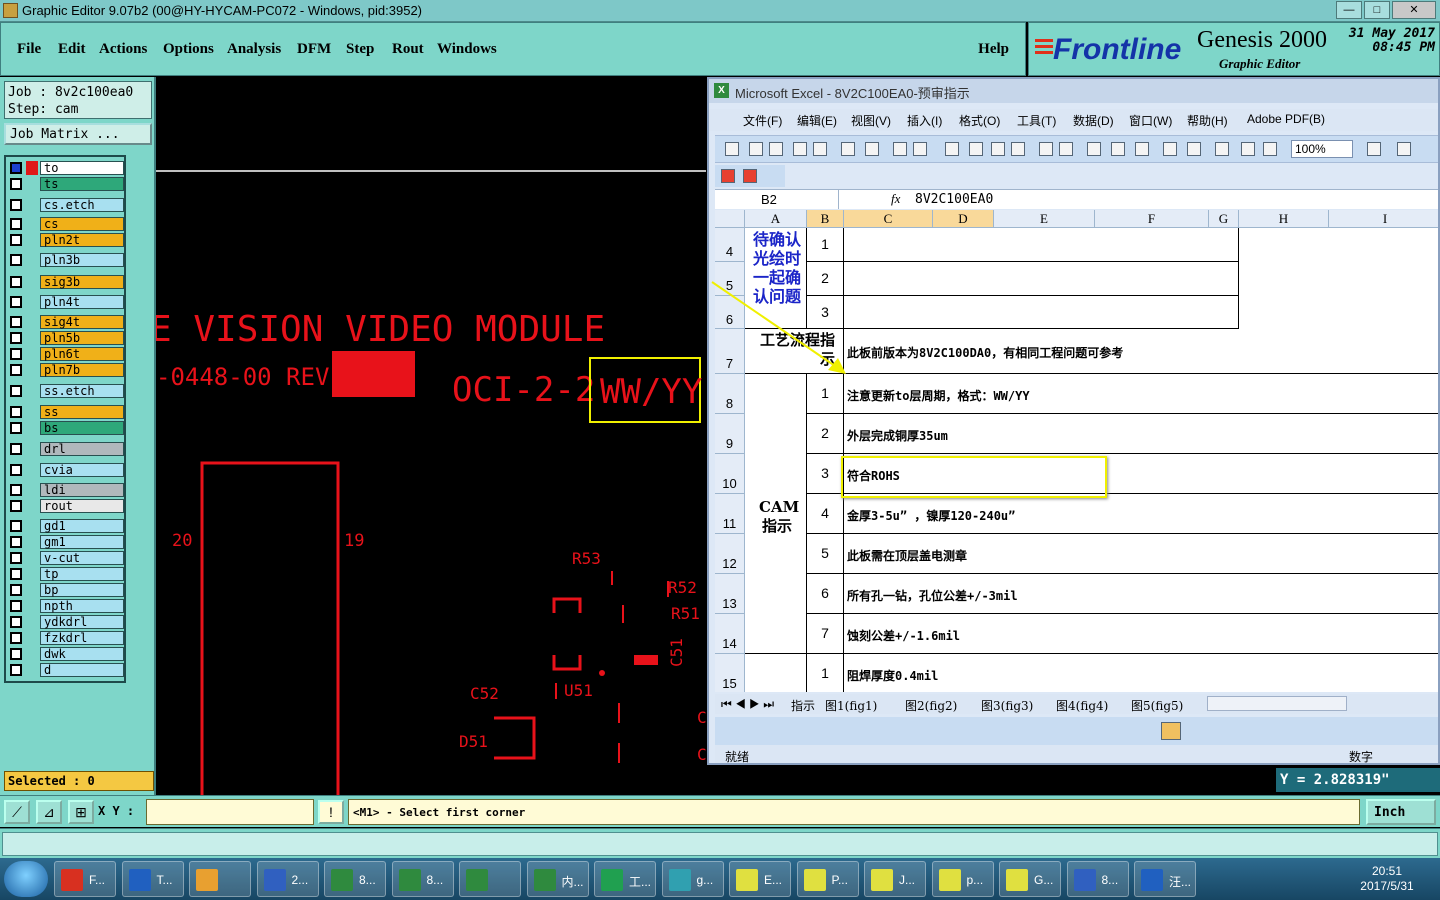  I want to click on item-text-cell: 注意更新to层周期，格式：WW/YY, so click(1141, 394).